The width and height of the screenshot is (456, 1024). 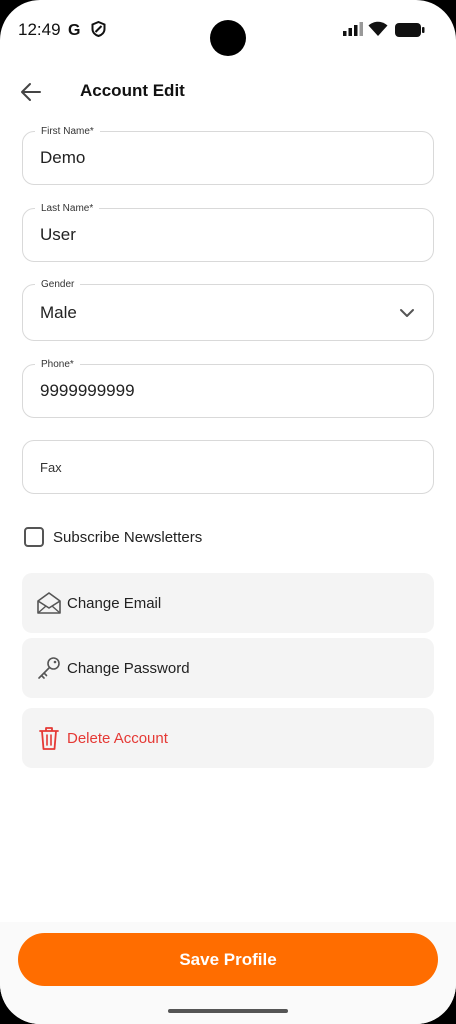 What do you see at coordinates (132, 90) in the screenshot?
I see `page-title: Account Edit` at bounding box center [132, 90].